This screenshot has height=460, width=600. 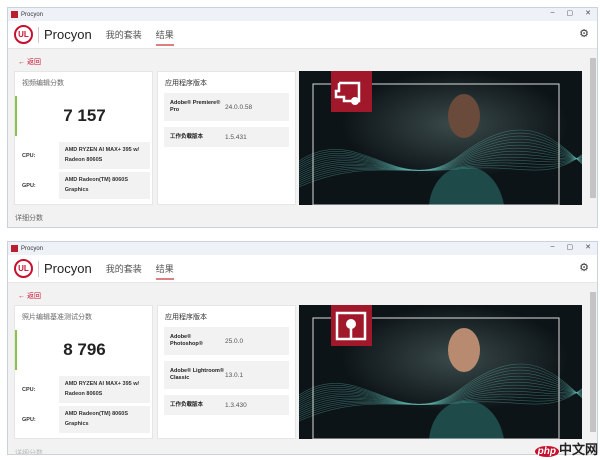 I want to click on version-app: Adobe® Lightroom® Classic, so click(x=197, y=374).